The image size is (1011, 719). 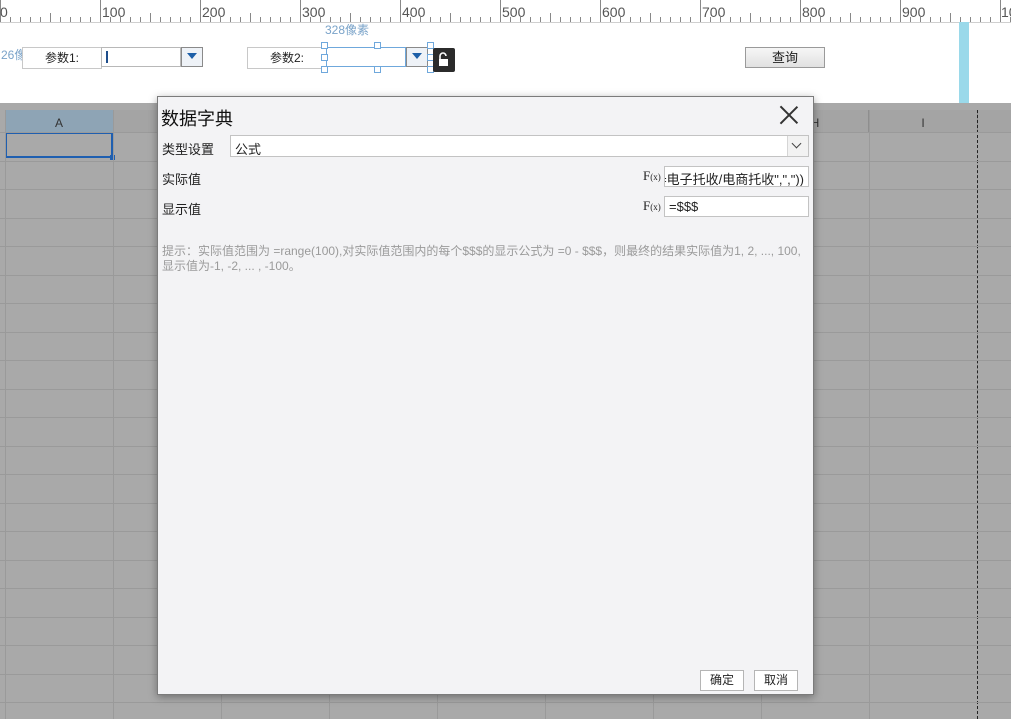 I want to click on pane-resize-bar, so click(x=964, y=62).